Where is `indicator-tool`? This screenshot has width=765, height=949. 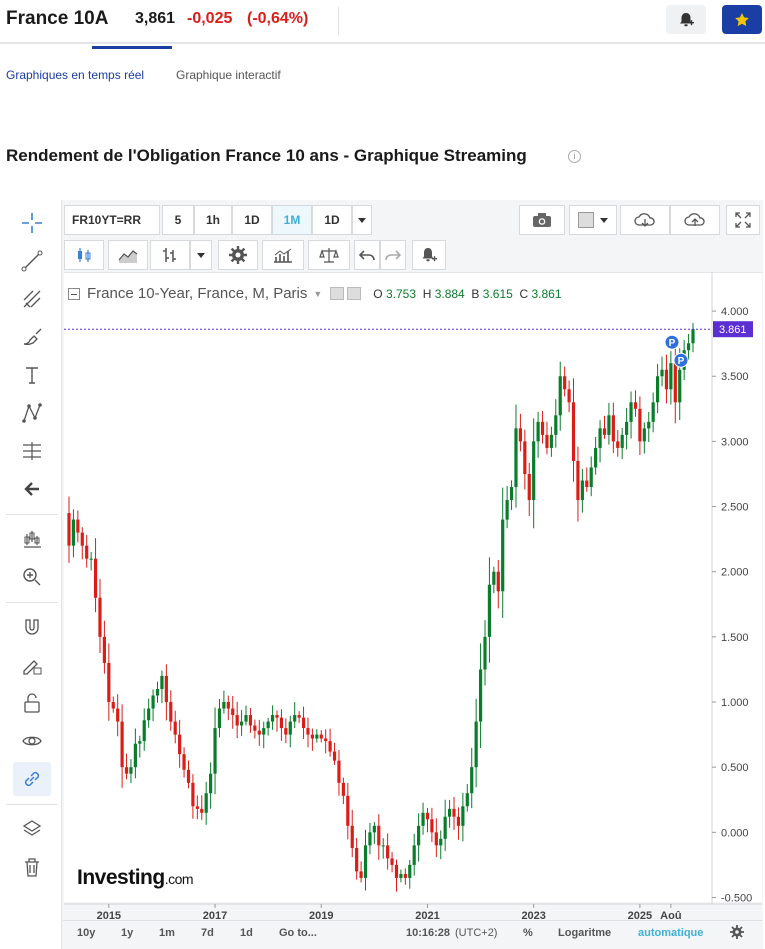
indicator-tool is located at coordinates (32, 539).